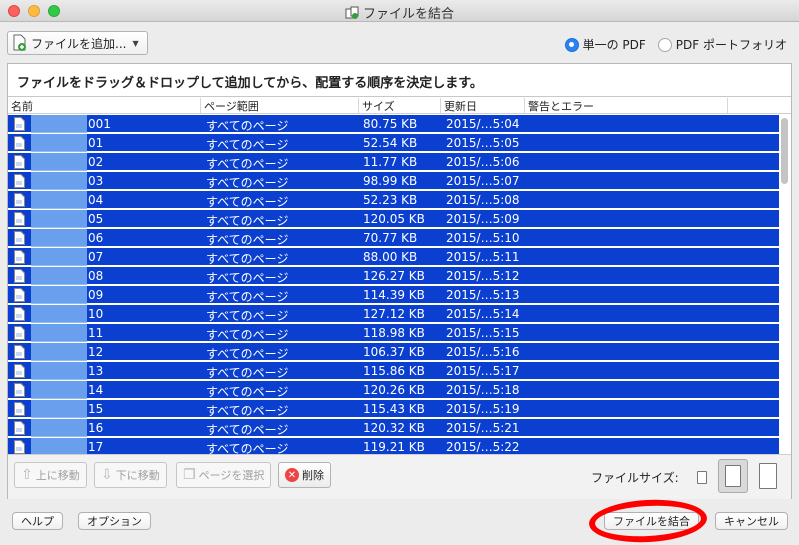  What do you see at coordinates (483, 181) in the screenshot?
I see `cell-date: 2015/…5:07` at bounding box center [483, 181].